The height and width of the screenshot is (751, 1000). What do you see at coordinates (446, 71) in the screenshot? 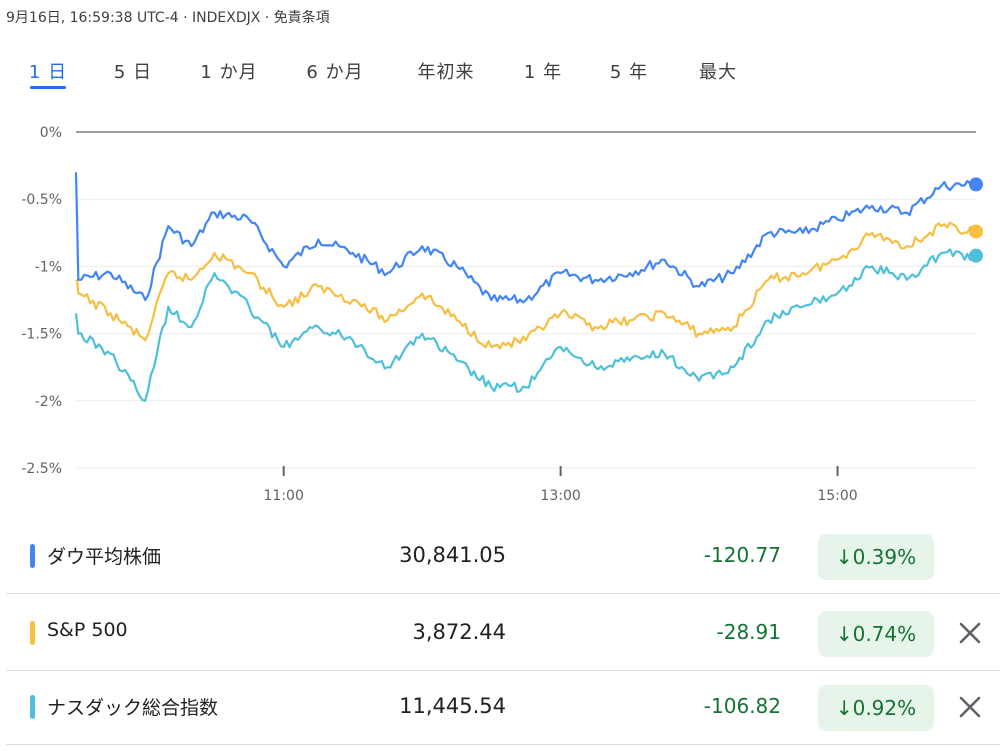
I see `tab-ytd: 年初来` at bounding box center [446, 71].